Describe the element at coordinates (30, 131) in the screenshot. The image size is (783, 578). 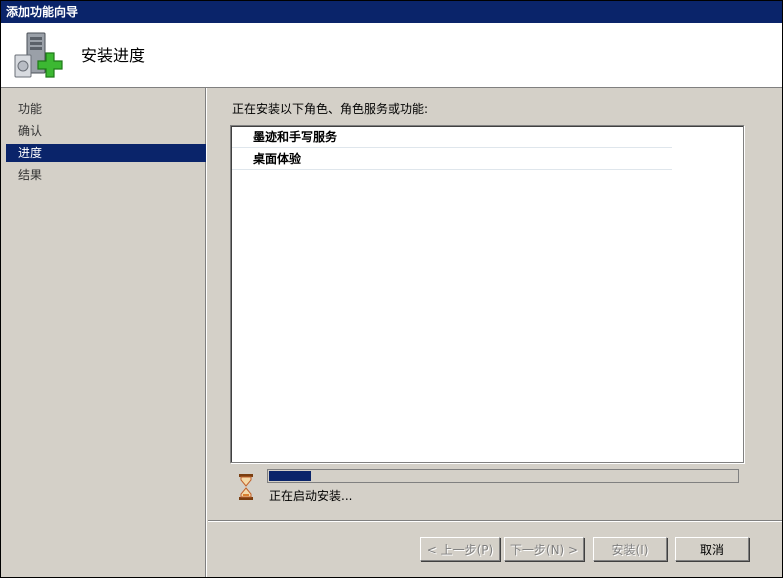
I see `step-label: 确认` at that location.